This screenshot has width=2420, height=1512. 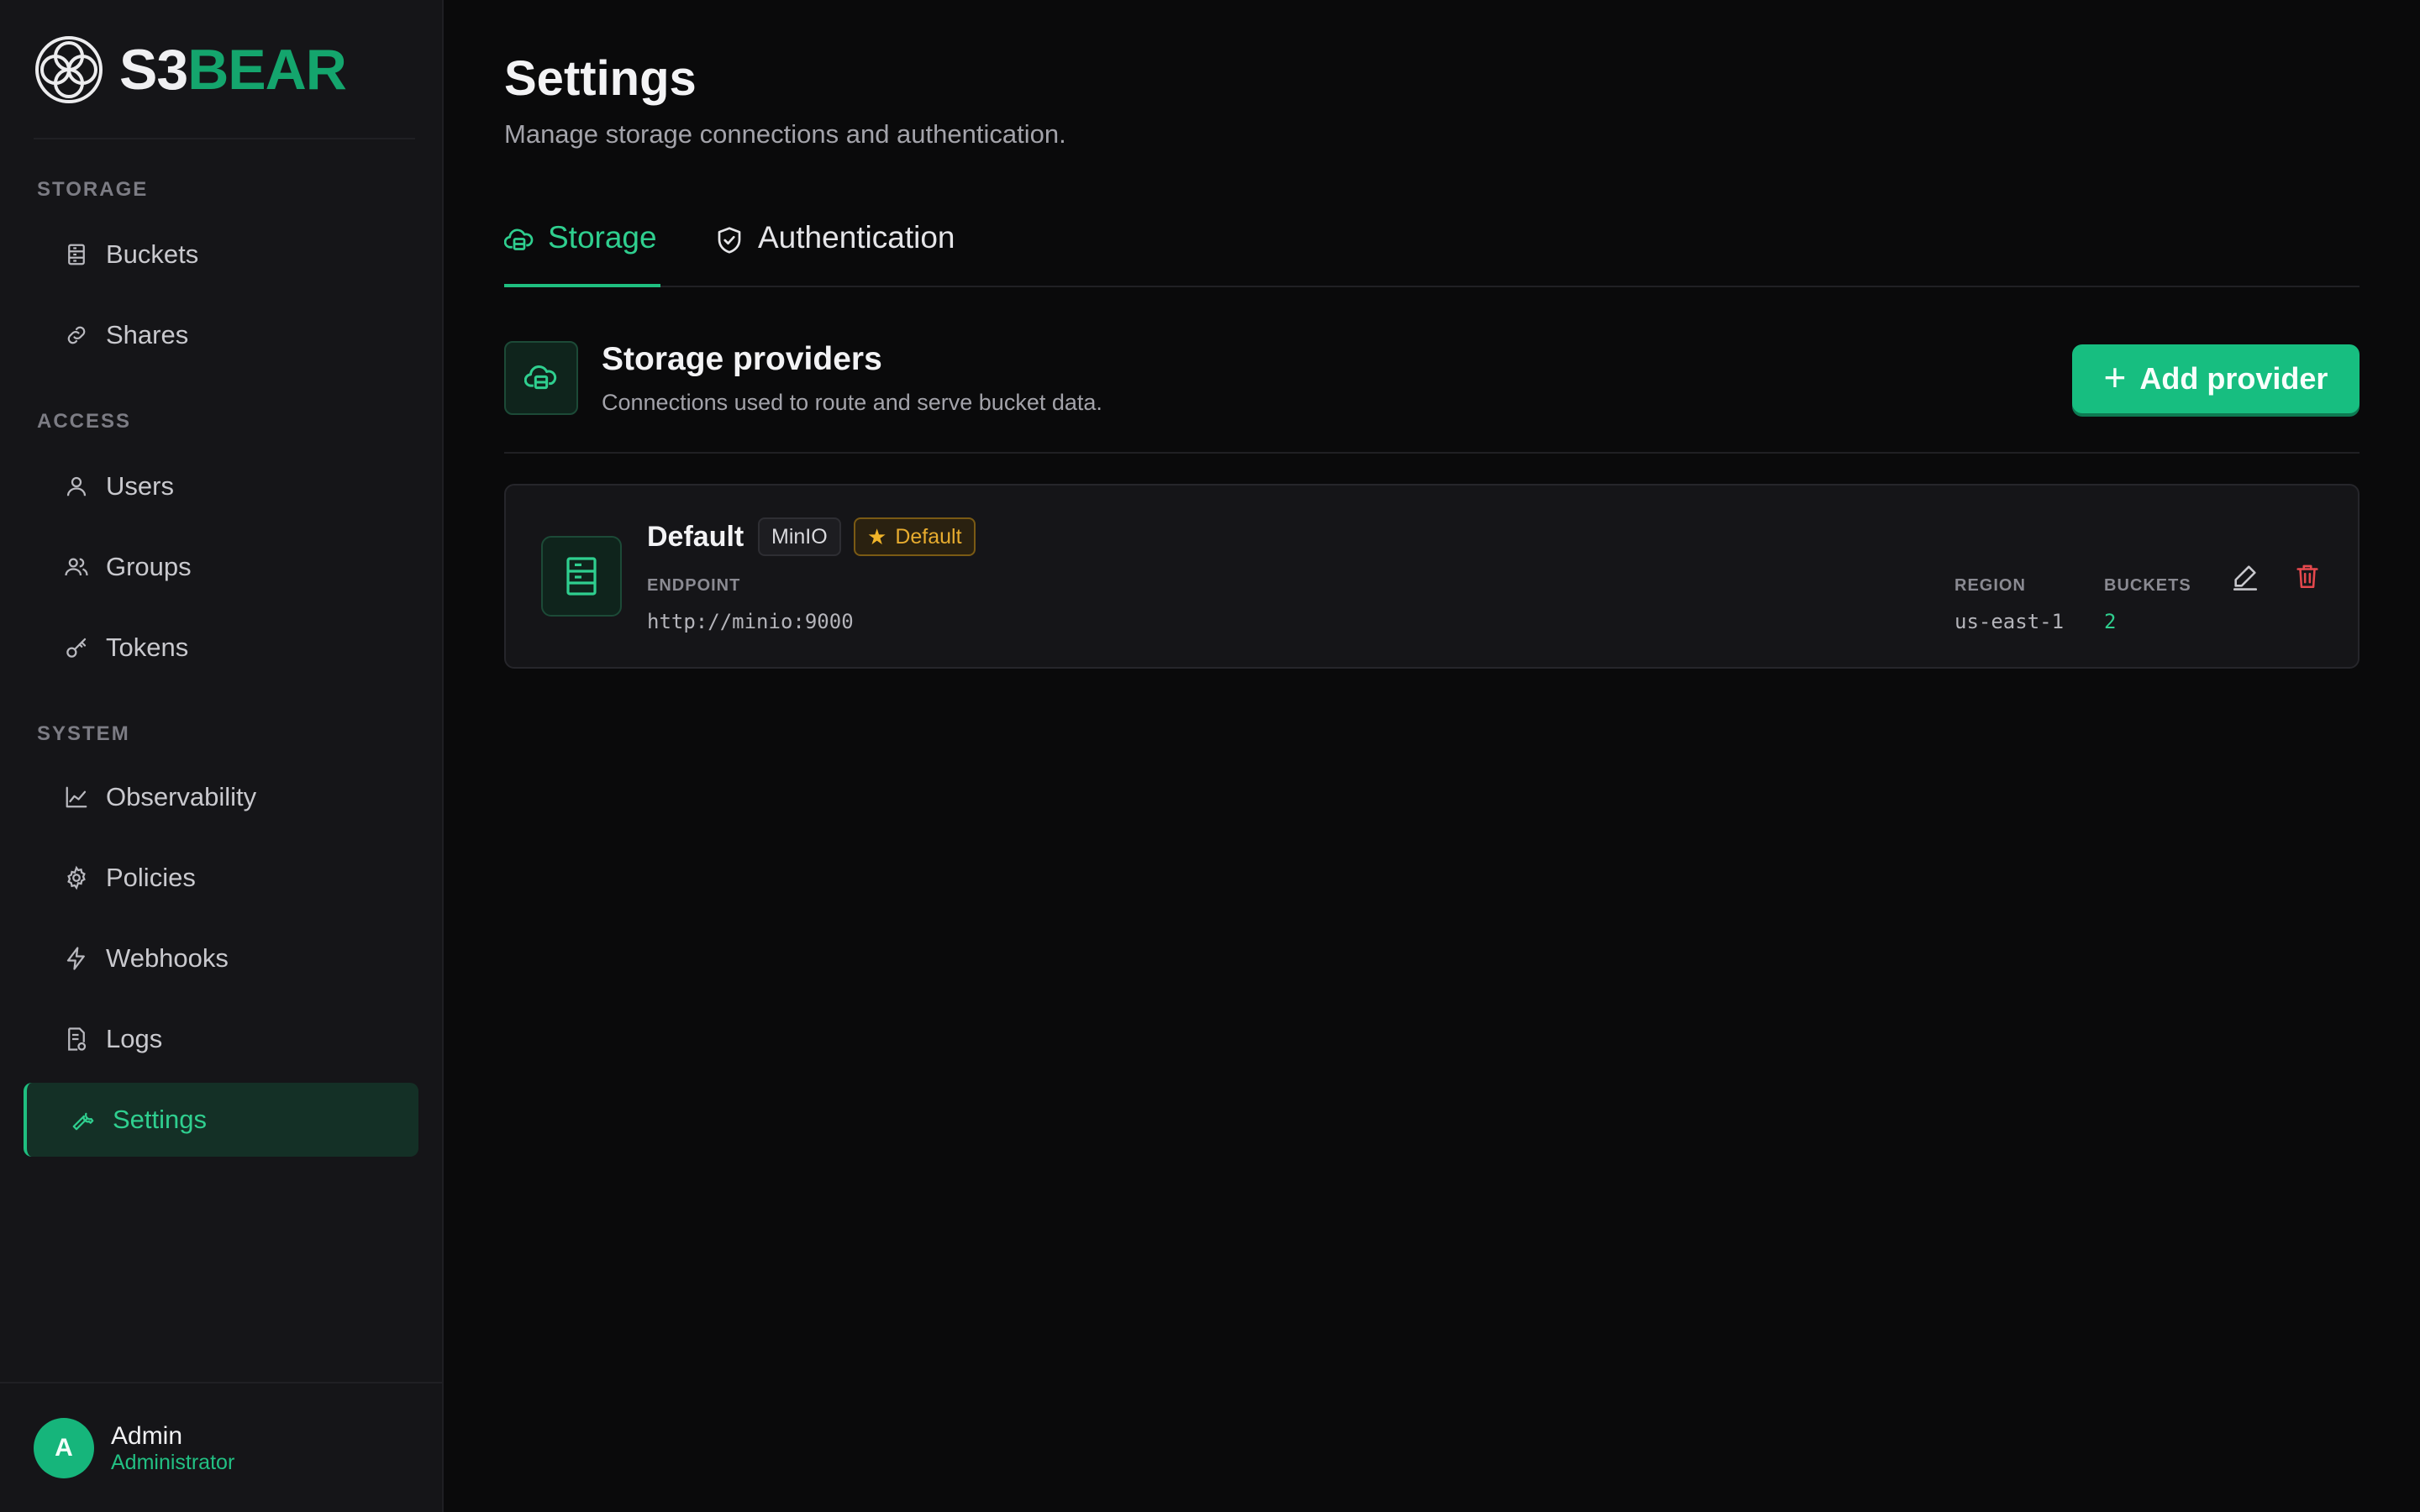 I want to click on nav-section-system: SYSTEM, so click(x=83, y=733).